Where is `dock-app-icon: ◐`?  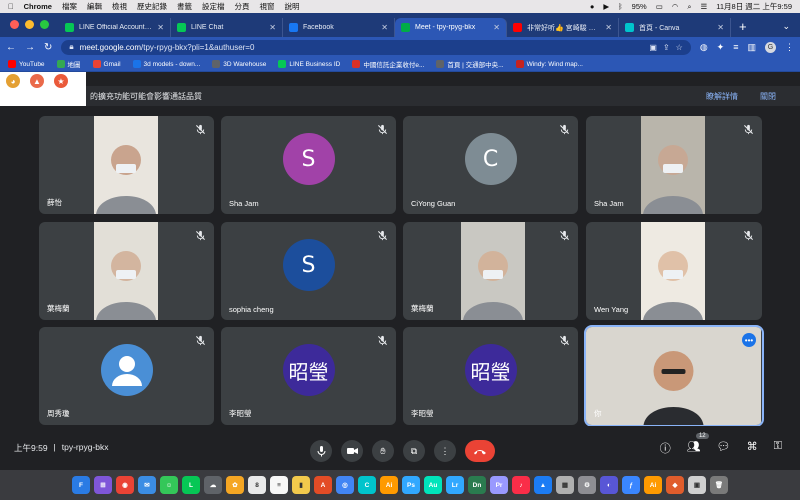 dock-app-icon: ◐ is located at coordinates (609, 485).